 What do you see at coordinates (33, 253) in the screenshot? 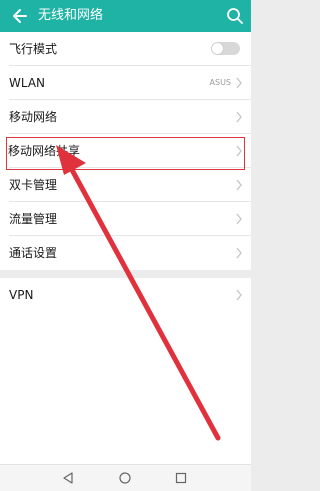
I see `call-settings-label: 通话设置` at bounding box center [33, 253].